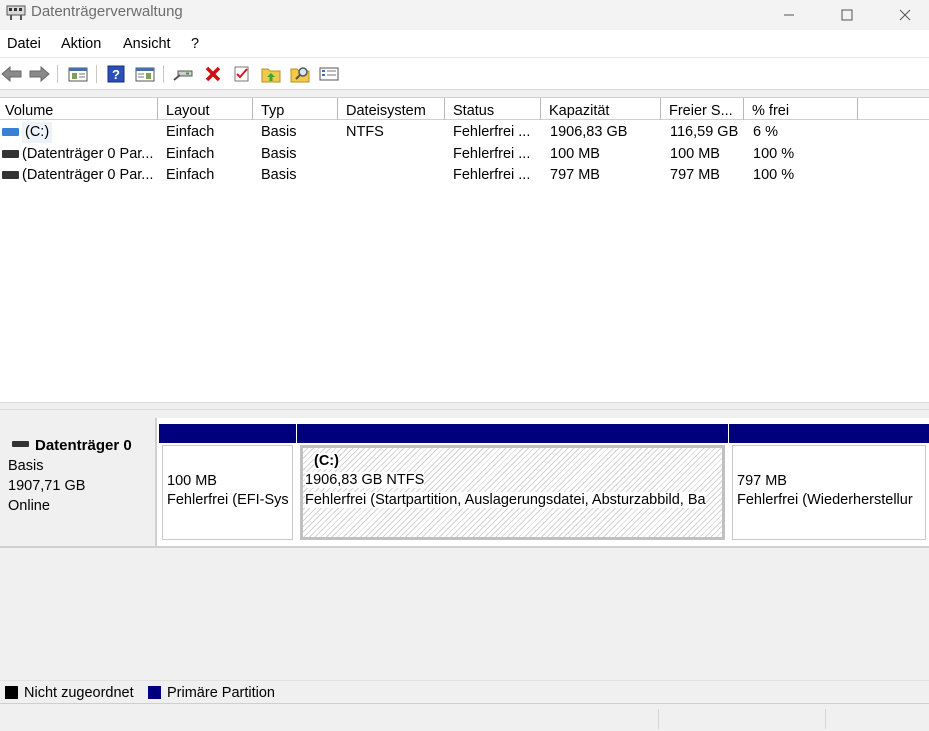 Image resolution: width=929 pixels, height=731 pixels. Describe the element at coordinates (24, 44) in the screenshot. I see `menu-datei: Datei` at that location.